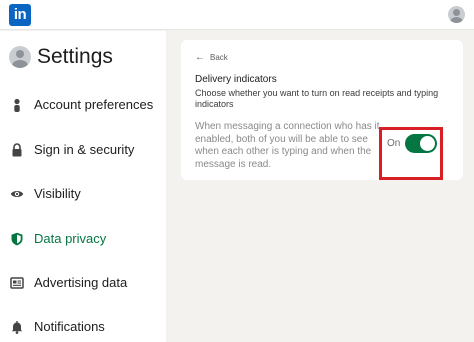 This screenshot has width=474, height=342. What do you see at coordinates (17, 283) in the screenshot?
I see `newspaper-icon` at bounding box center [17, 283].